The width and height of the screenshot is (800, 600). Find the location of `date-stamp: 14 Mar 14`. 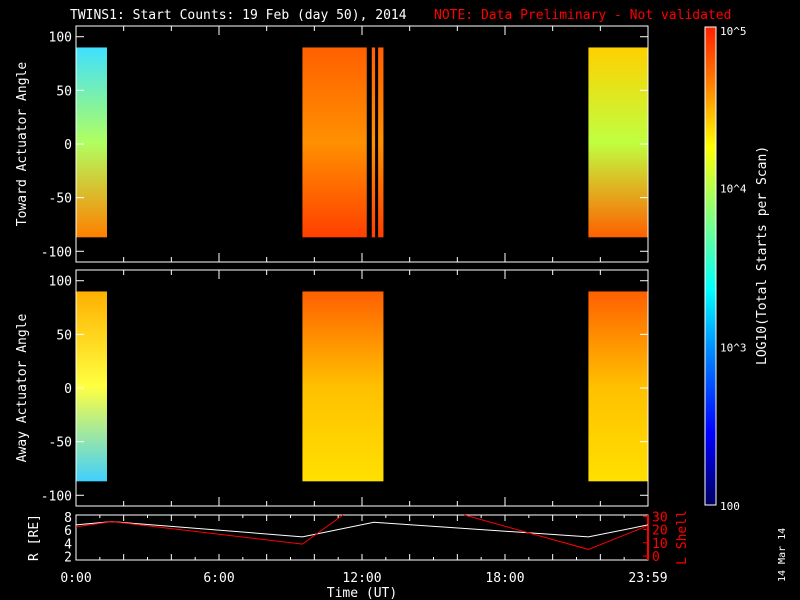

date-stamp: 14 Mar 14 is located at coordinates (782, 555).